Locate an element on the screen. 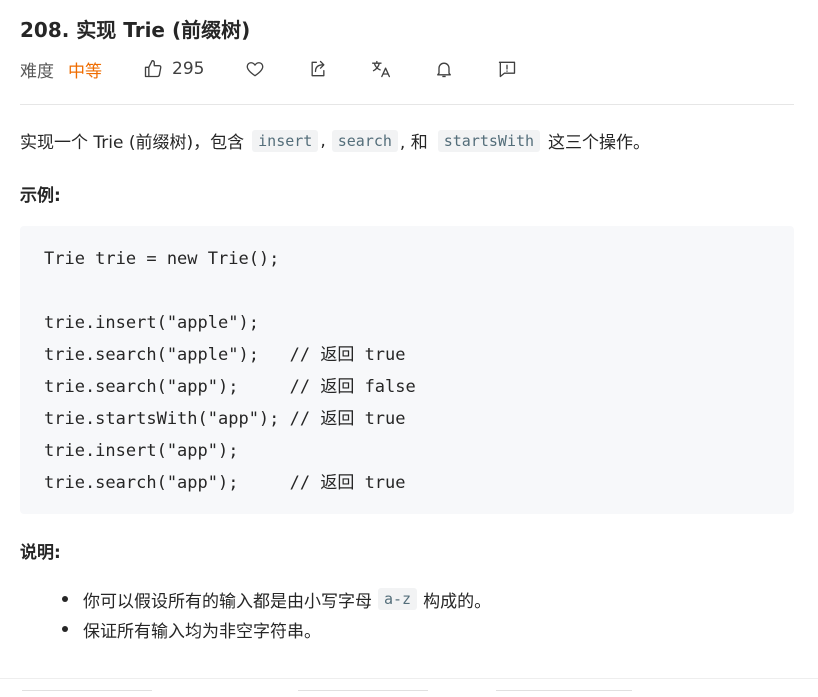 The image size is (818, 697). note-2: 保证所有输入均为非空字符串。 is located at coordinates (202, 631).